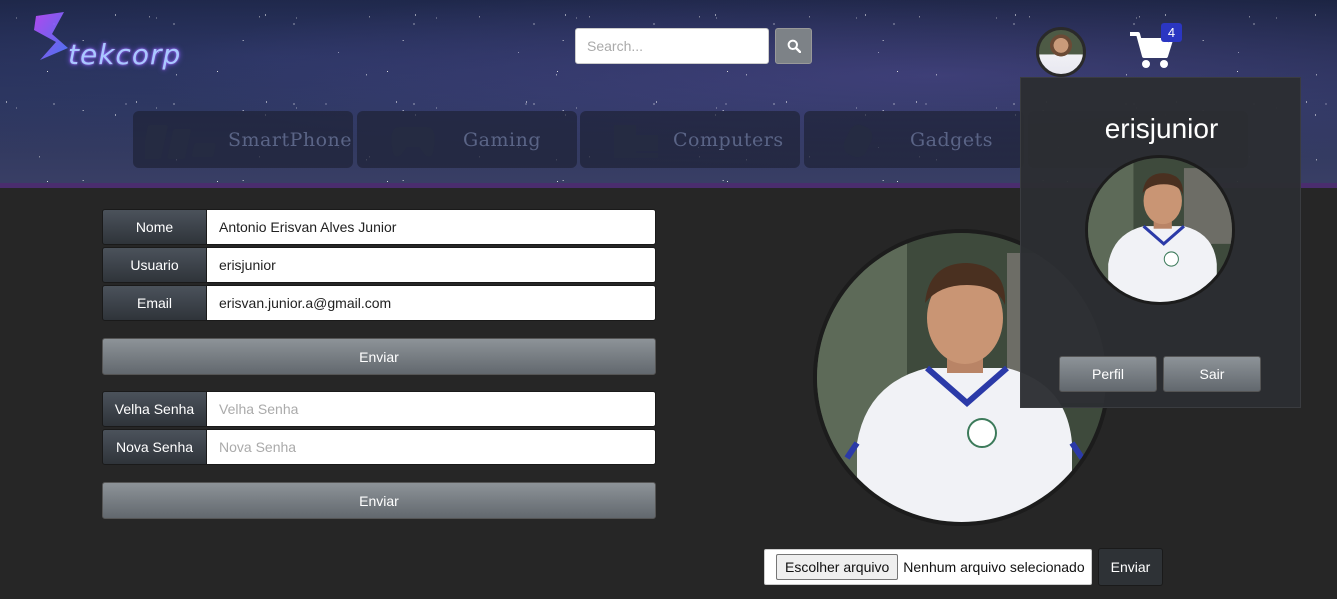 The height and width of the screenshot is (599, 1337). I want to click on email-label: Email, so click(154, 303).